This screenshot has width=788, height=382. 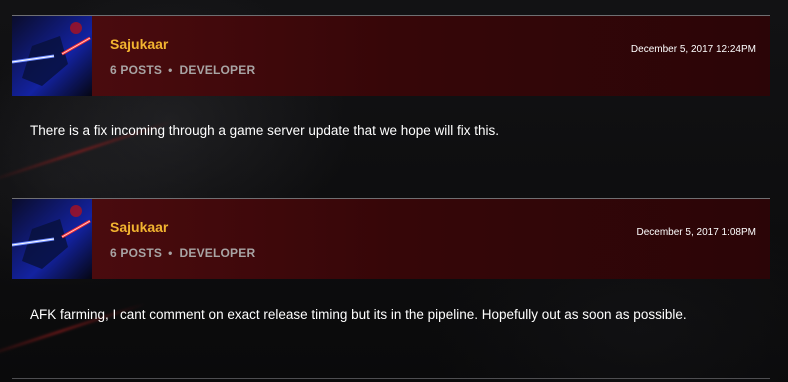 What do you see at coordinates (693, 49) in the screenshot?
I see `post-timestamp: December 5, 2017 12:24PM` at bounding box center [693, 49].